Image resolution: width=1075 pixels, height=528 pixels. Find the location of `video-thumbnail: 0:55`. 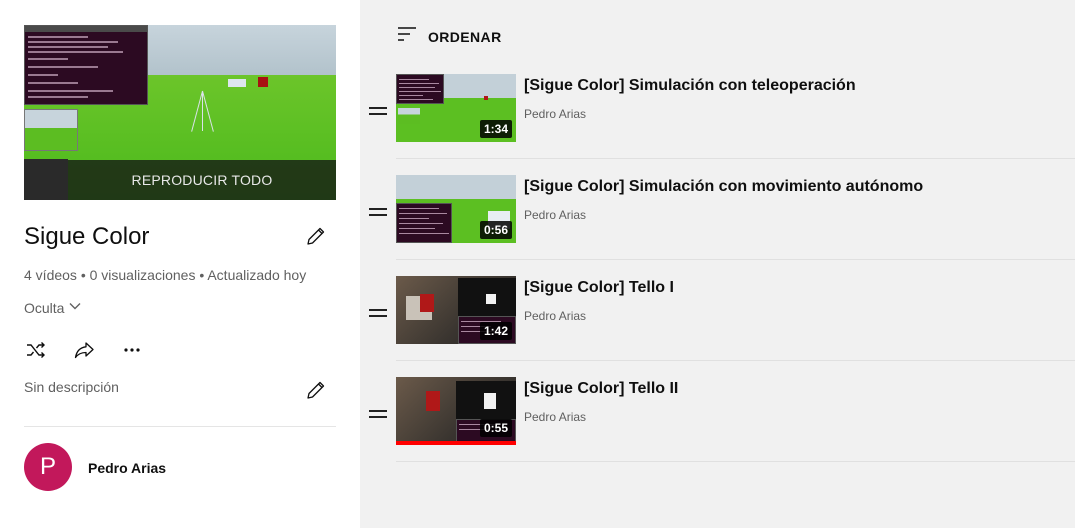

video-thumbnail: 0:55 is located at coordinates (456, 411).